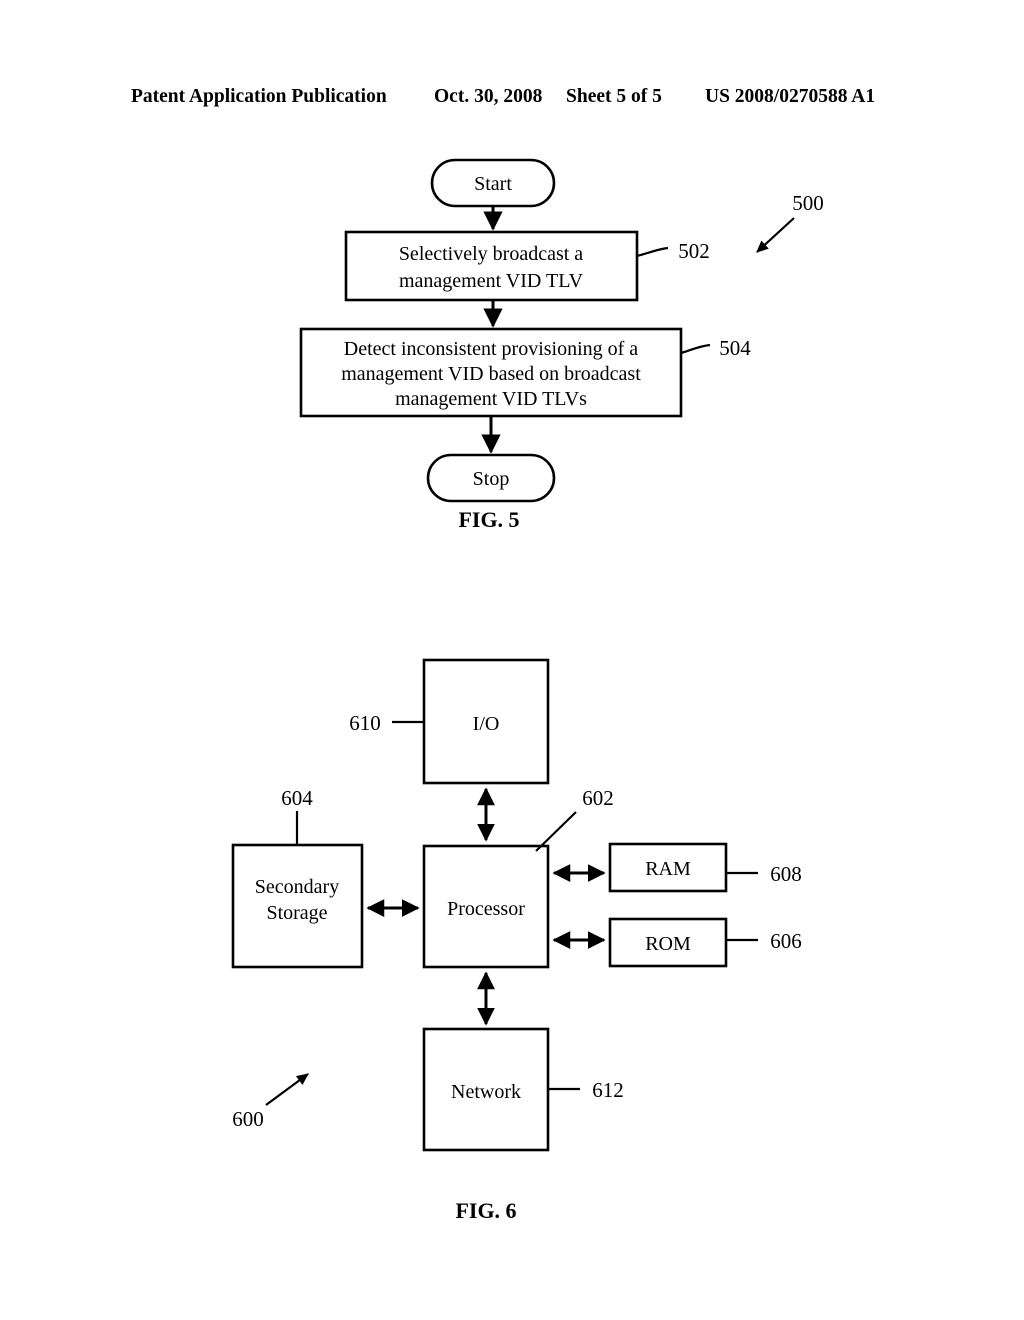 The image size is (1024, 1320). I want to click on block-node-ram-label: RAM, so click(668, 869).